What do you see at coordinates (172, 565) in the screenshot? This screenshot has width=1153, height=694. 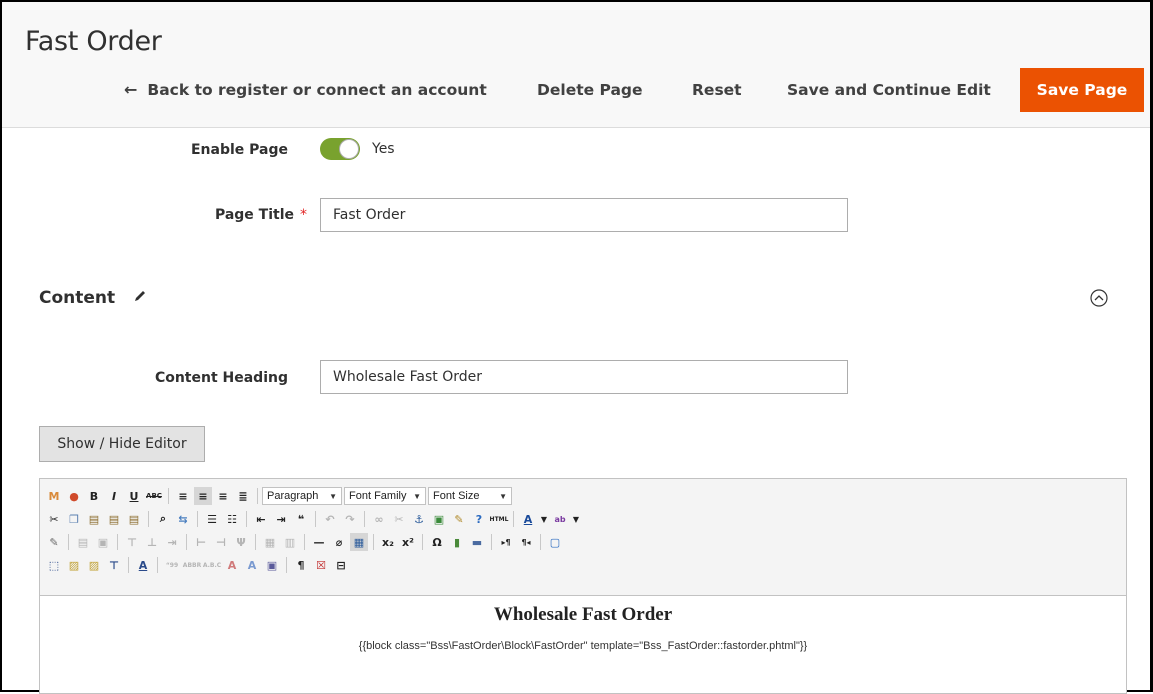 I see `cite-icon: “99` at bounding box center [172, 565].